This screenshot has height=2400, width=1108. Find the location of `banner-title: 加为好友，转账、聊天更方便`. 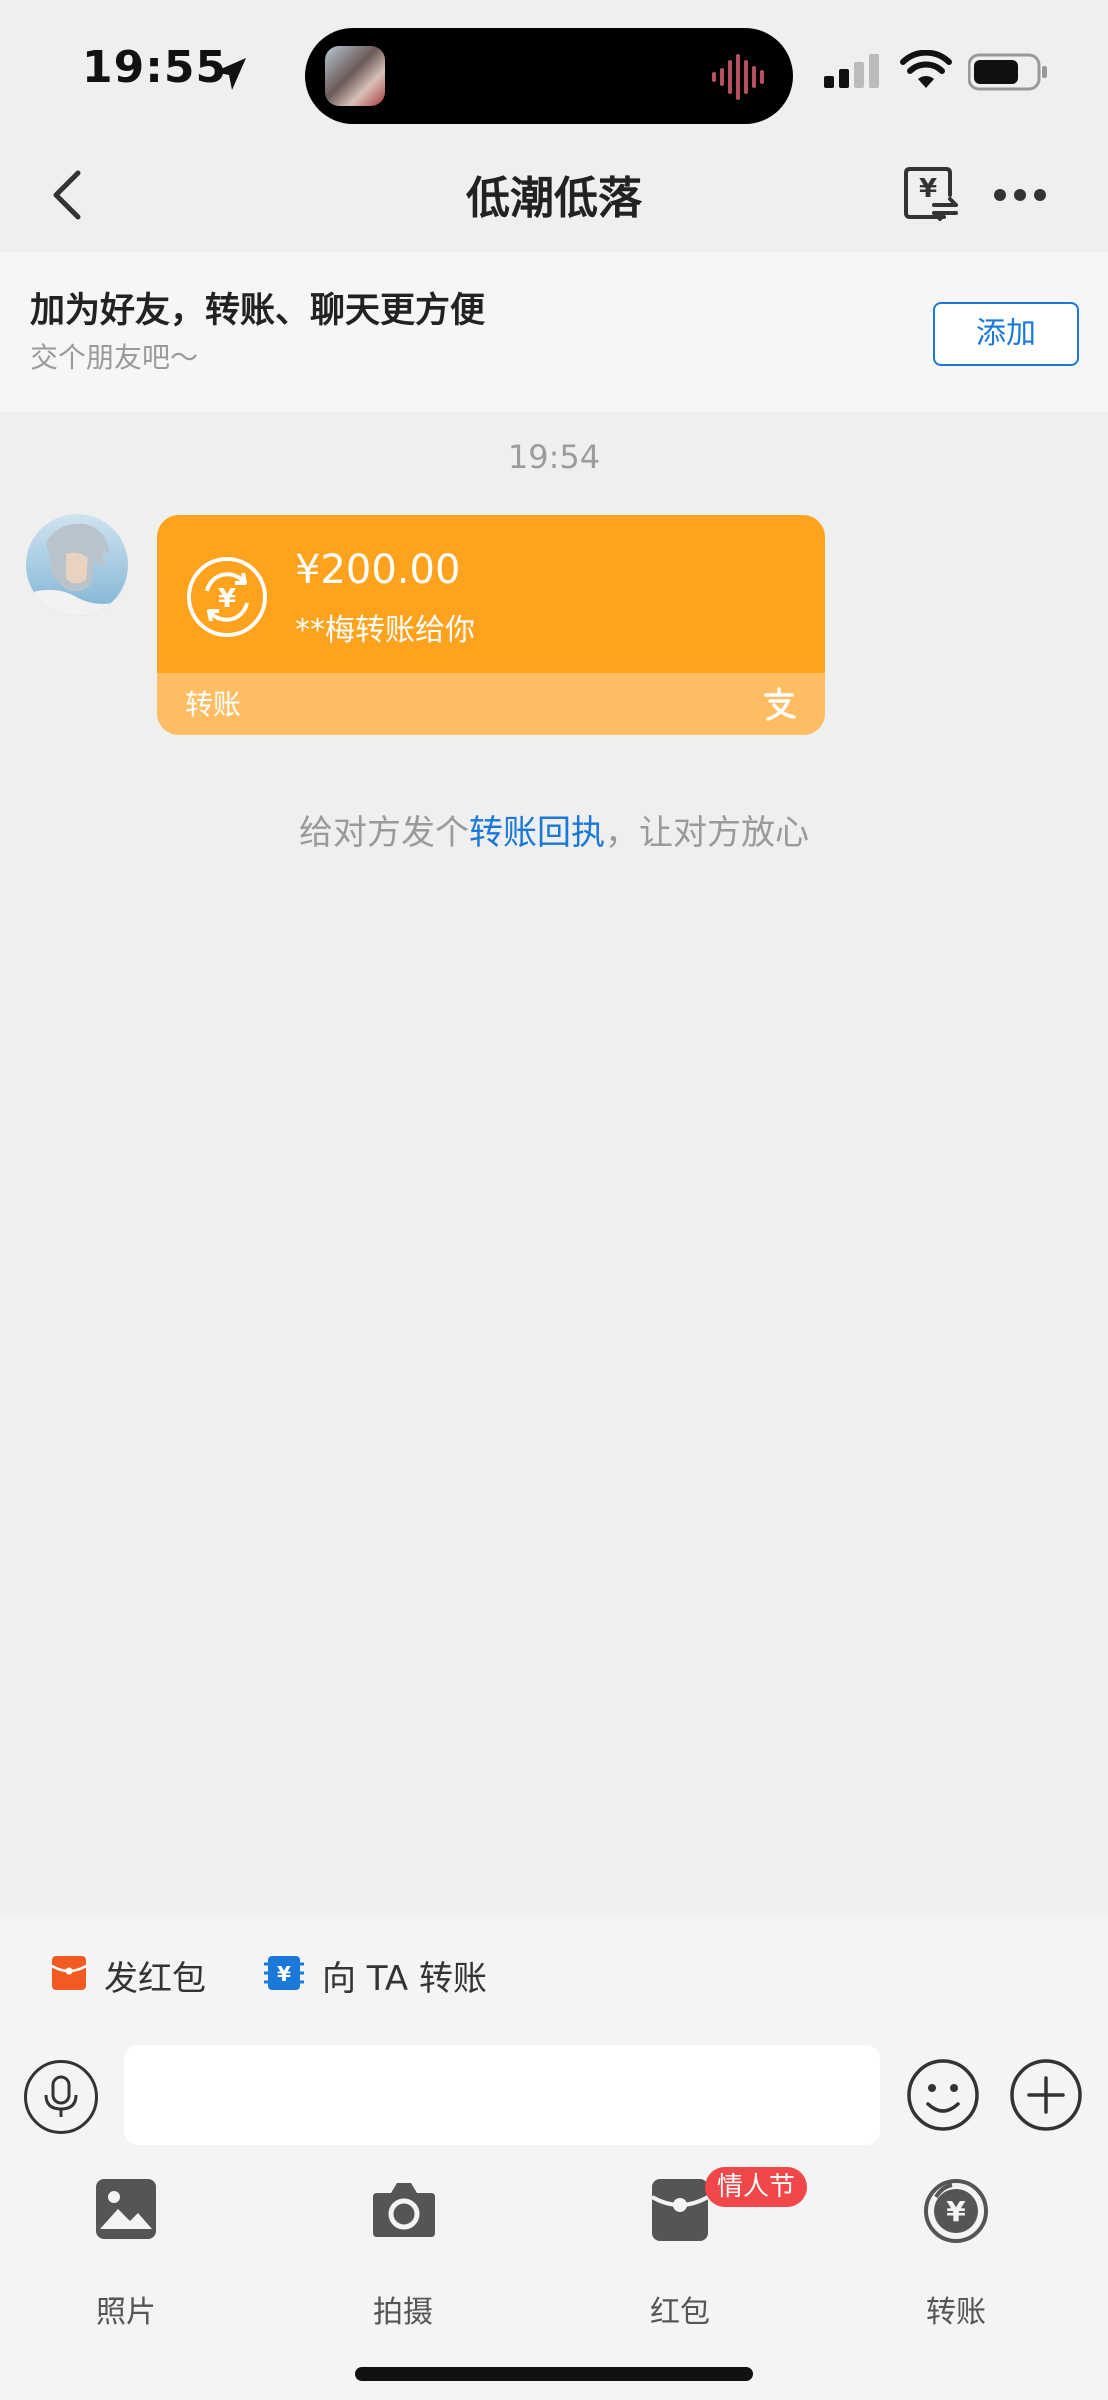

banner-title: 加为好友，转账、聊天更方便 is located at coordinates (258, 311).